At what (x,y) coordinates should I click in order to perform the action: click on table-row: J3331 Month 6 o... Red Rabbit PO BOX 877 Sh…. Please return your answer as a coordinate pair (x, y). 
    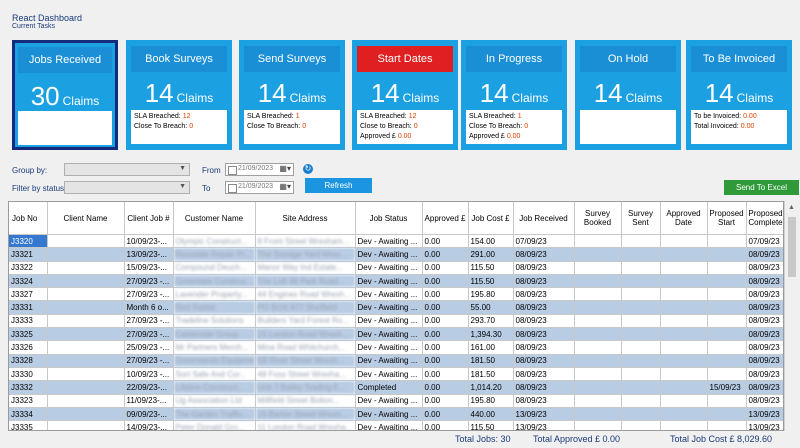
    Looking at the image, I should click on (396, 307).